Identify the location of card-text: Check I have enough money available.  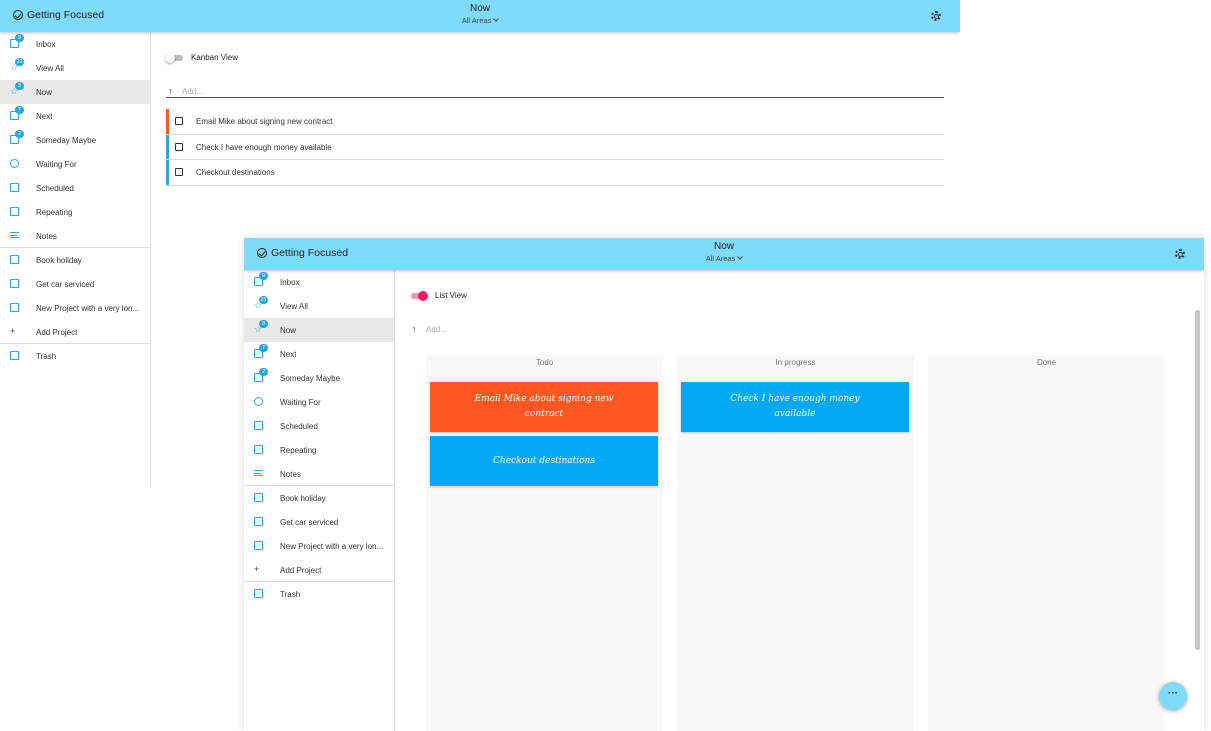
(795, 406).